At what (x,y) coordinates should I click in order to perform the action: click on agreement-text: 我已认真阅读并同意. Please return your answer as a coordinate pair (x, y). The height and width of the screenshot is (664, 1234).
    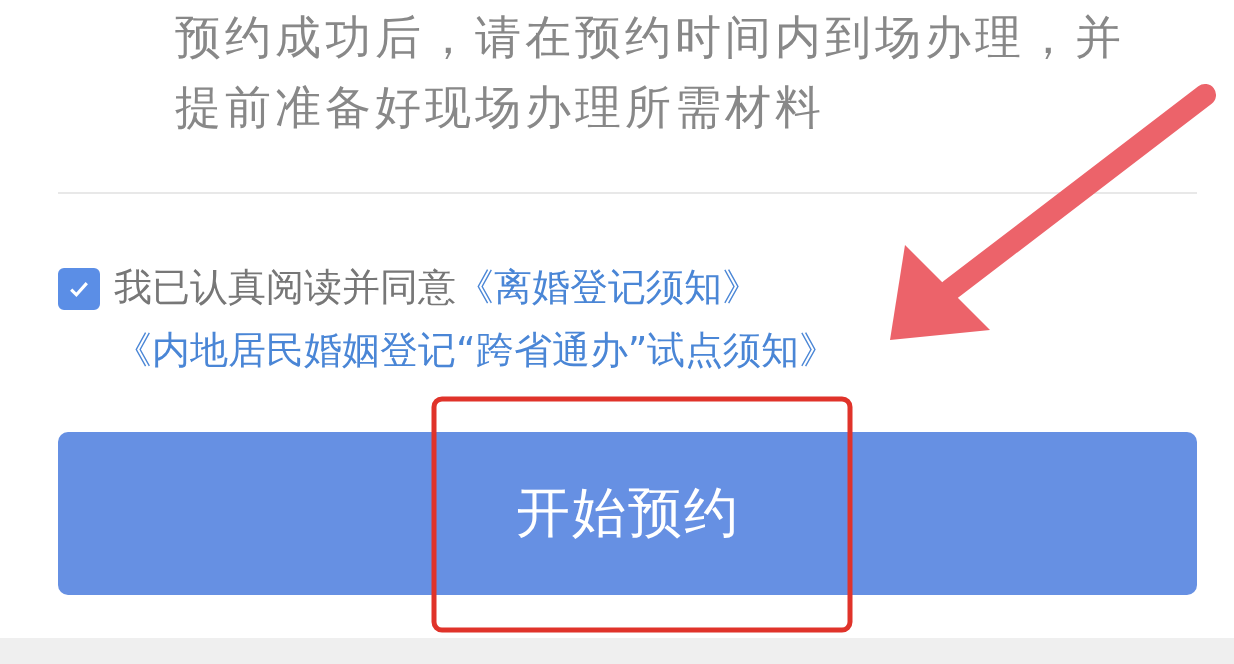
    Looking at the image, I should click on (285, 287).